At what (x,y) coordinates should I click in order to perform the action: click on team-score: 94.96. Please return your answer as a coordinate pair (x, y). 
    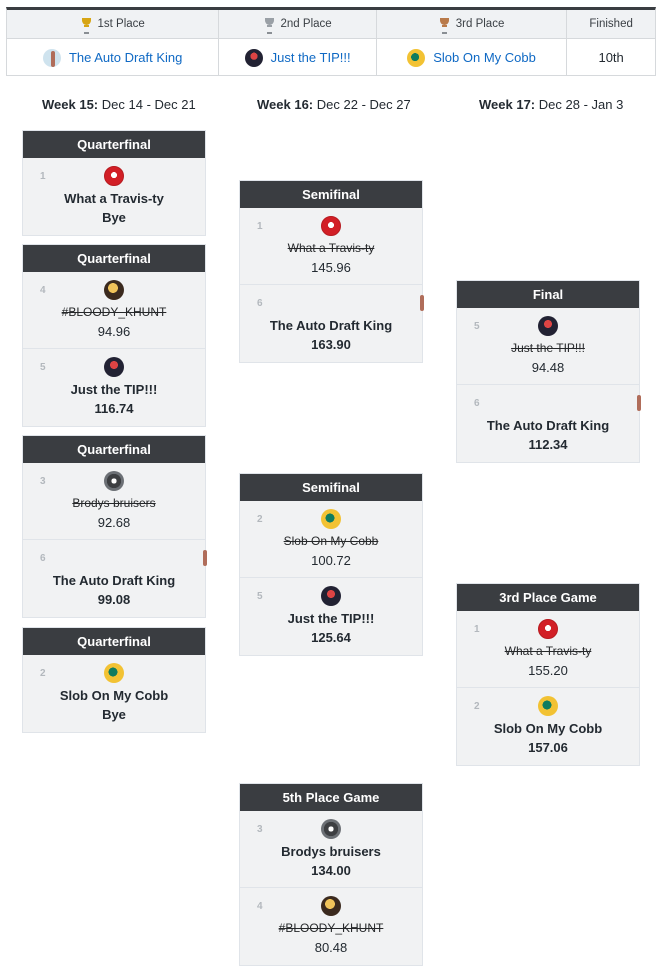
    Looking at the image, I should click on (114, 331).